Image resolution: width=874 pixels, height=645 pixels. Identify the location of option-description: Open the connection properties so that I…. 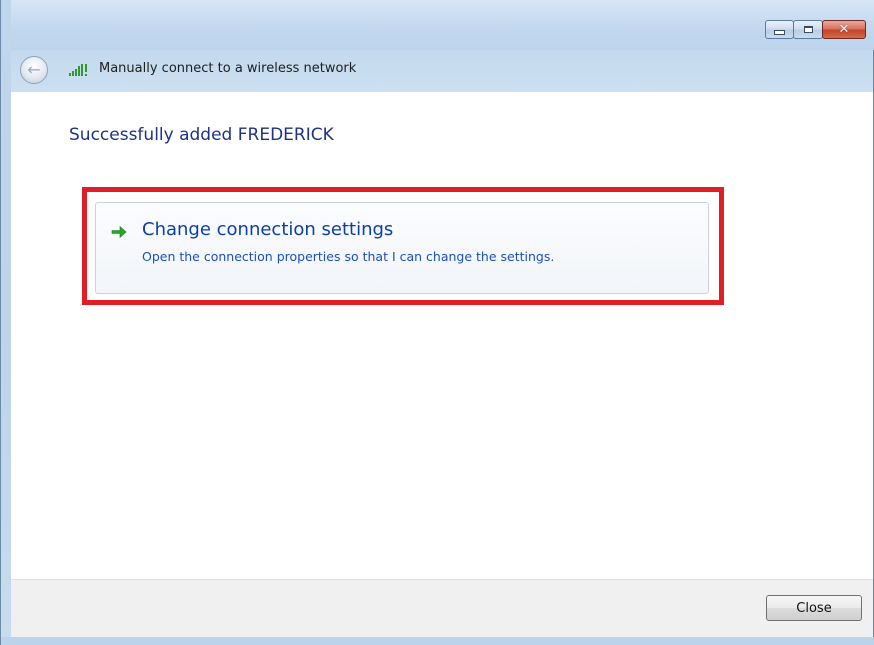
(348, 256).